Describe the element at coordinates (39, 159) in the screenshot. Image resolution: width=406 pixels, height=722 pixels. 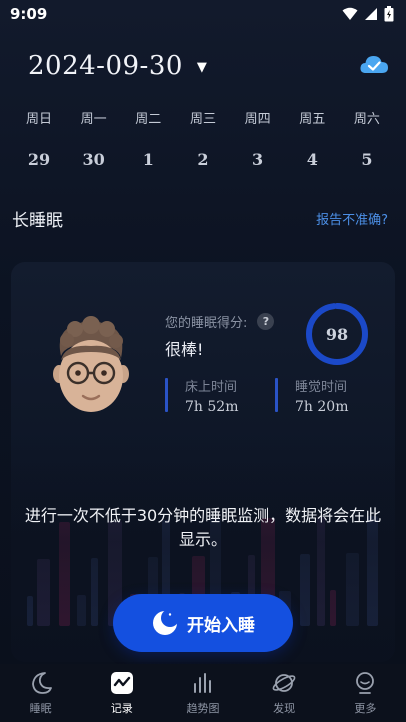
I see `day-cell: 29` at that location.